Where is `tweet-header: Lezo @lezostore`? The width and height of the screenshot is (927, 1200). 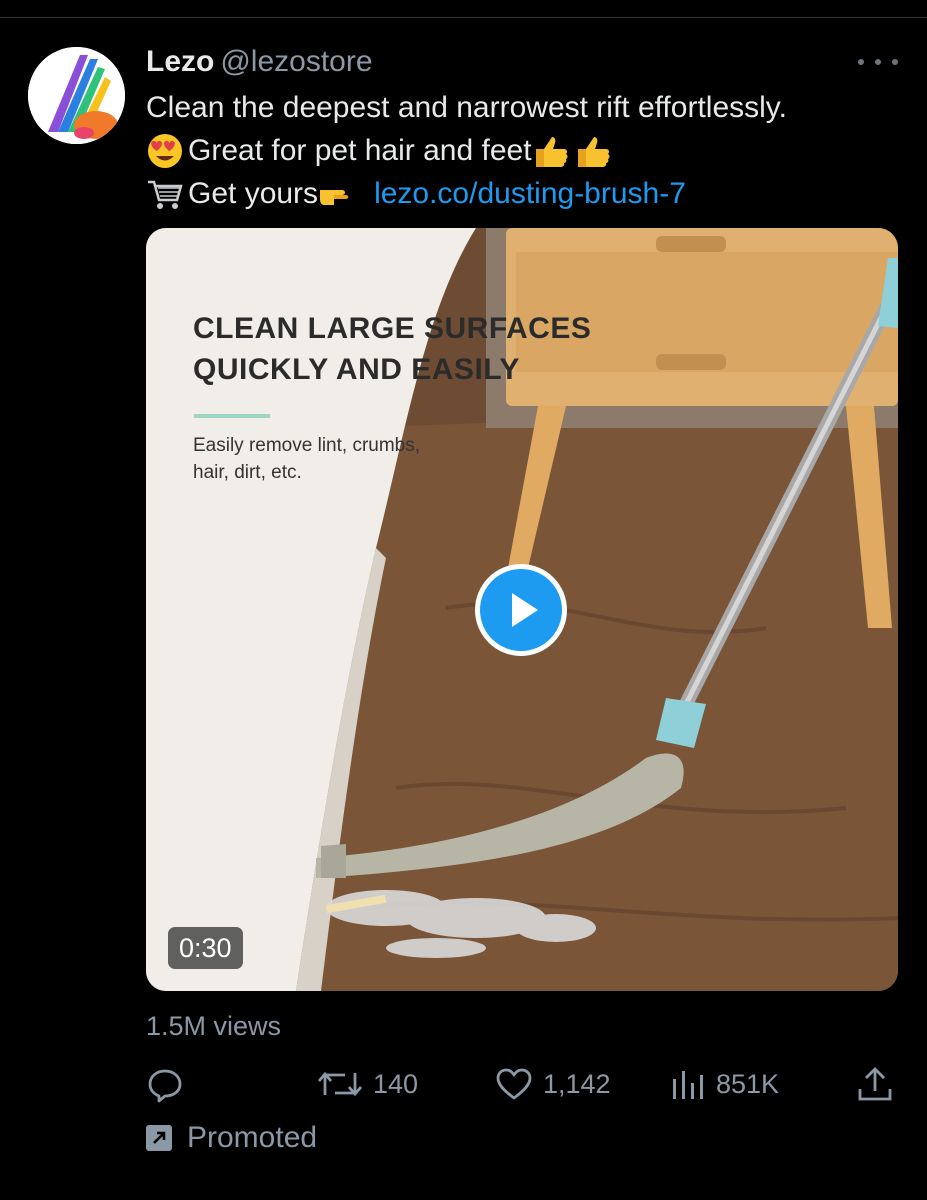 tweet-header: Lezo @lezostore is located at coordinates (259, 62).